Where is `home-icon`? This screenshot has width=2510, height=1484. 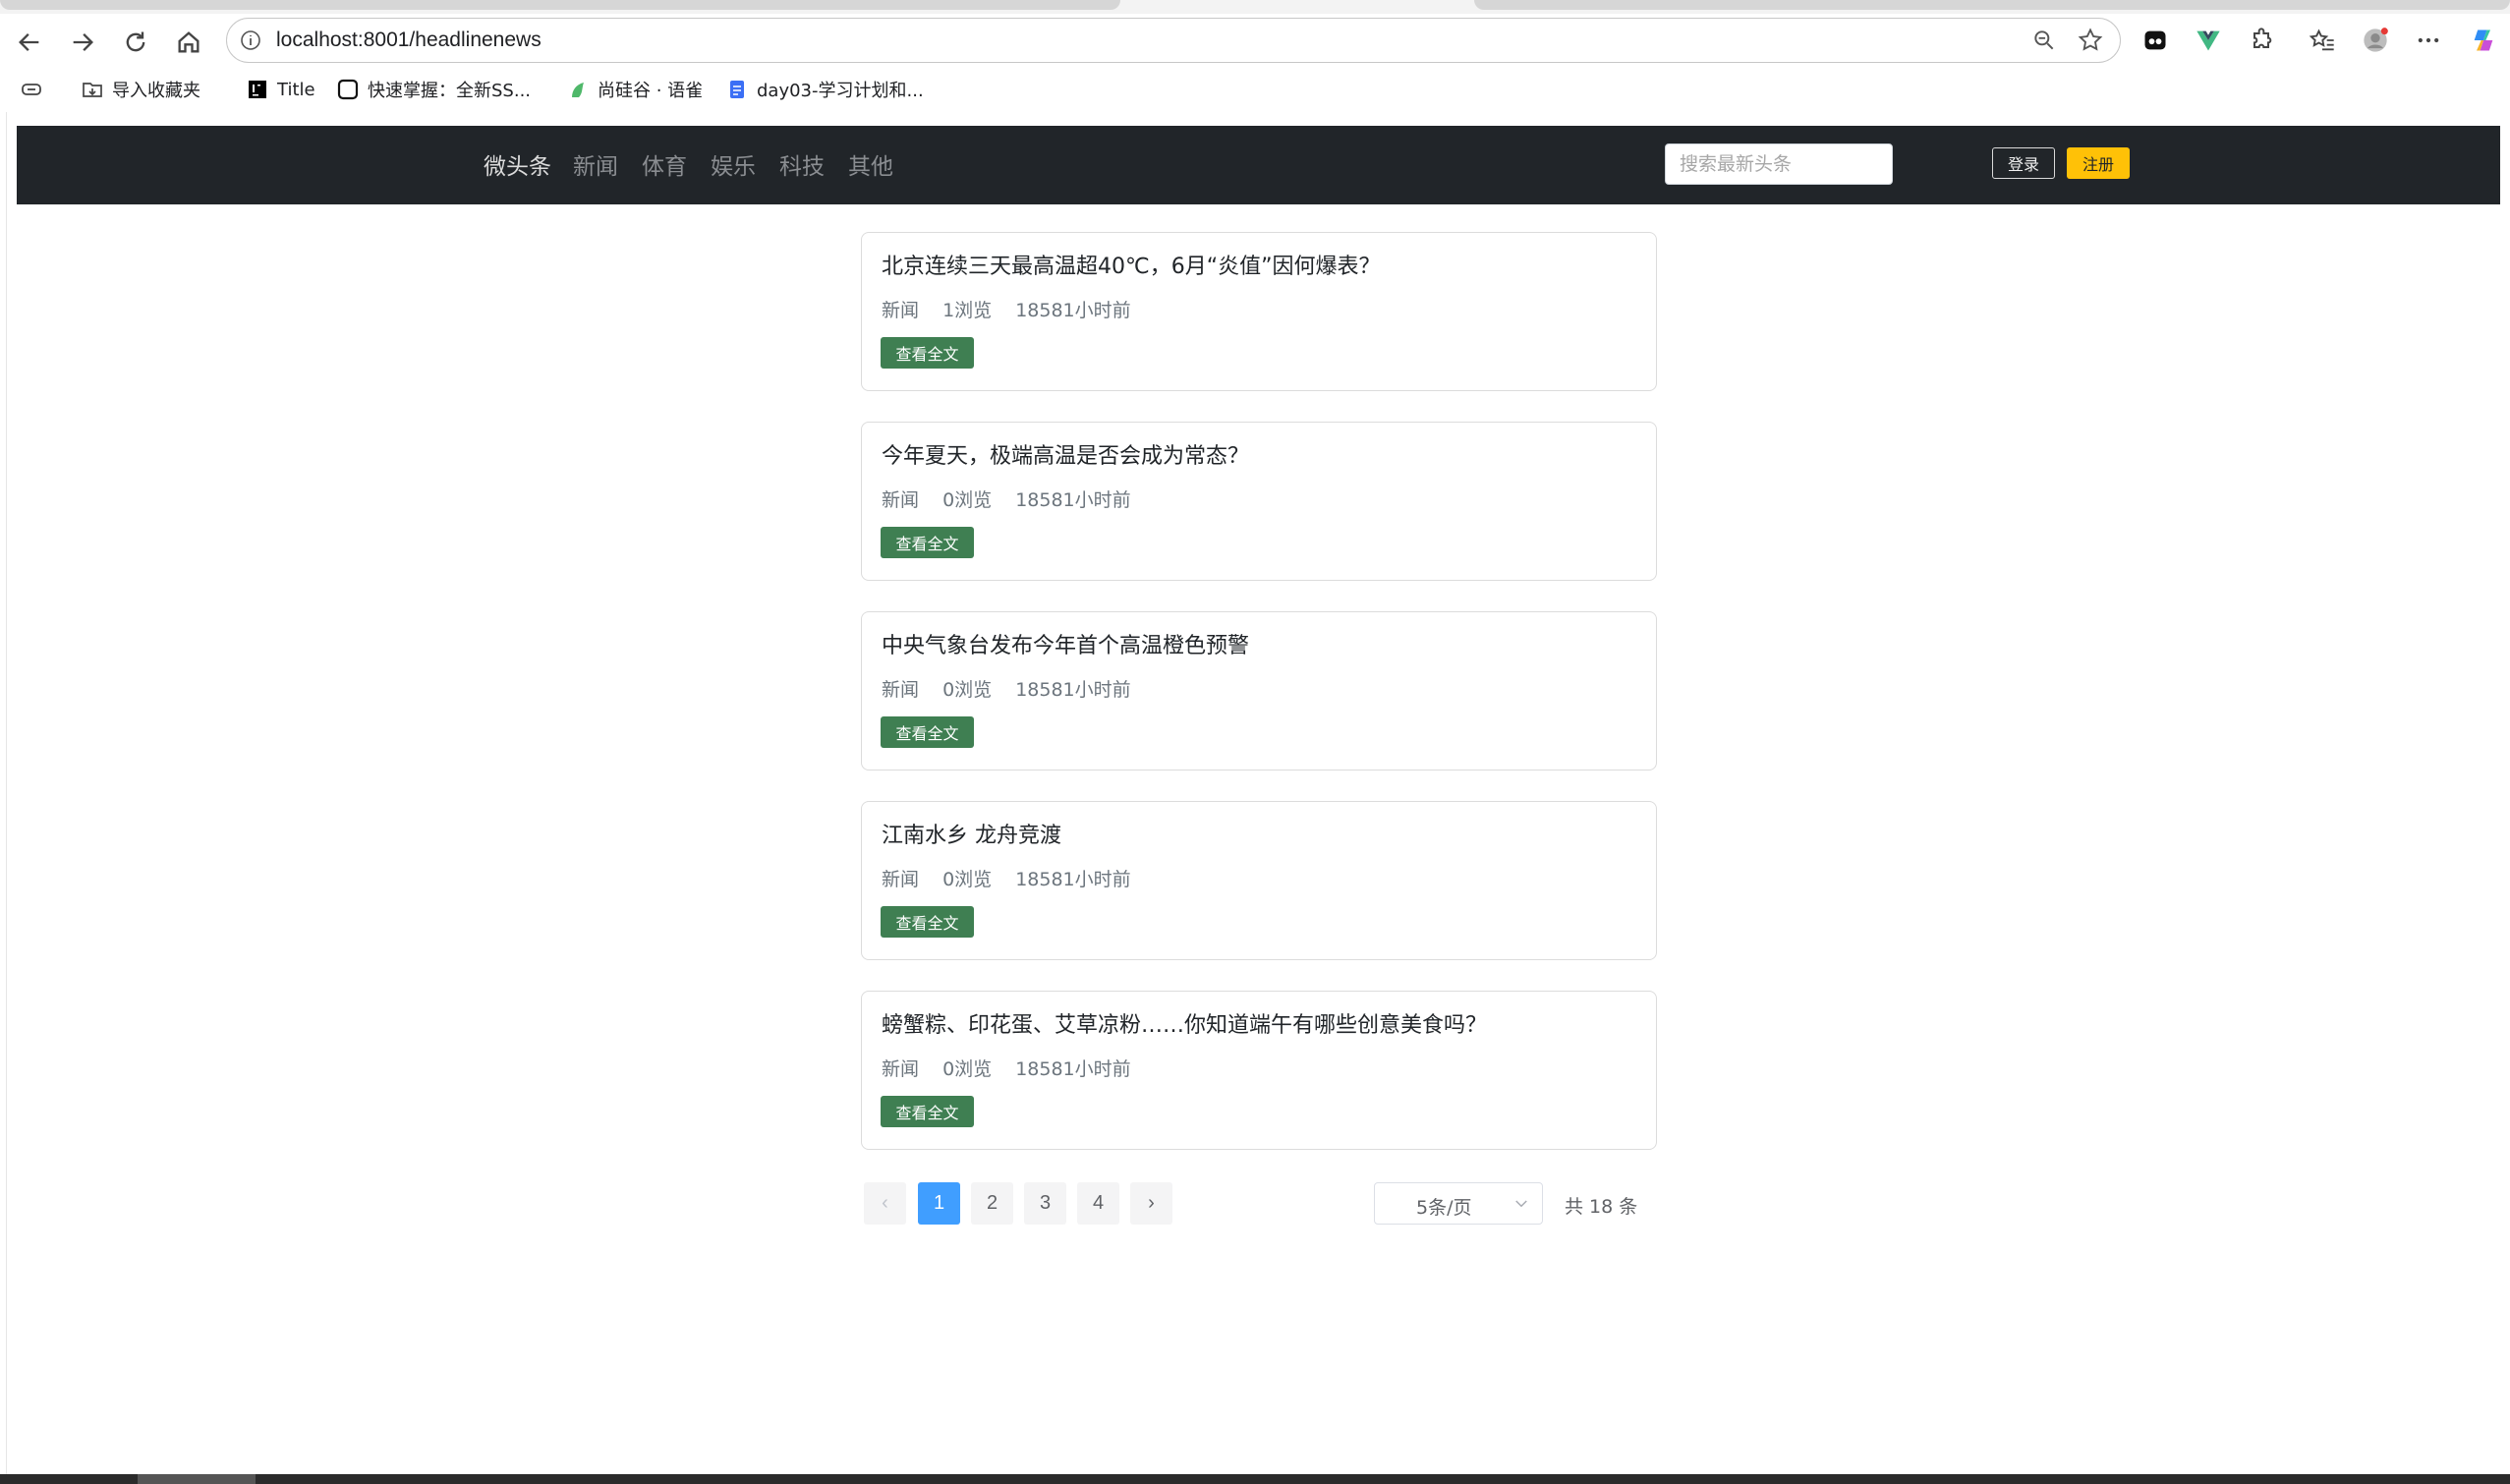 home-icon is located at coordinates (188, 42).